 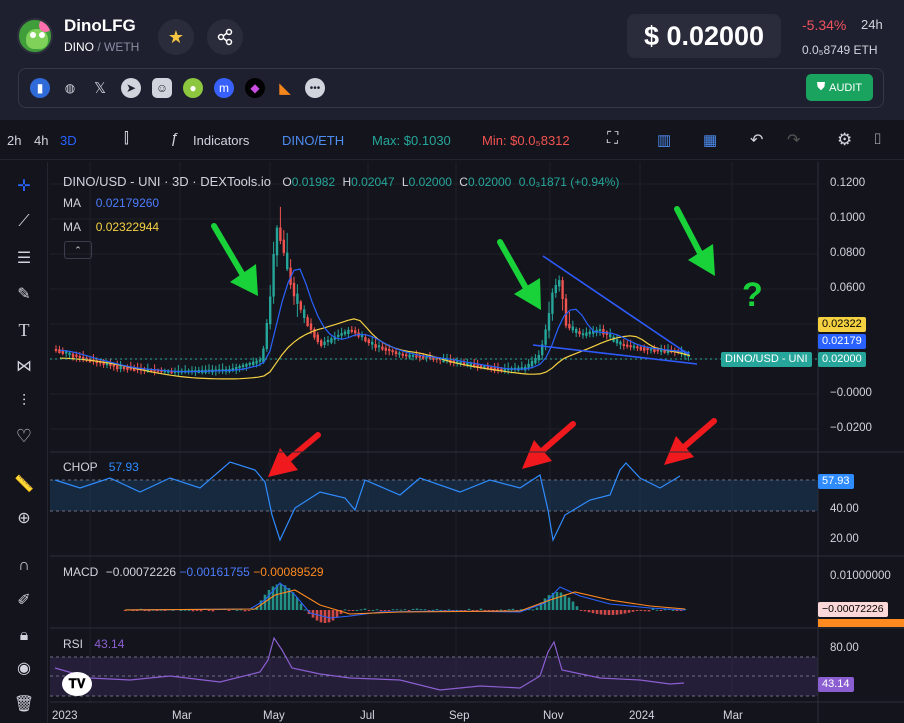 I want to click on price-axis-label: 0.0800, so click(x=848, y=253).